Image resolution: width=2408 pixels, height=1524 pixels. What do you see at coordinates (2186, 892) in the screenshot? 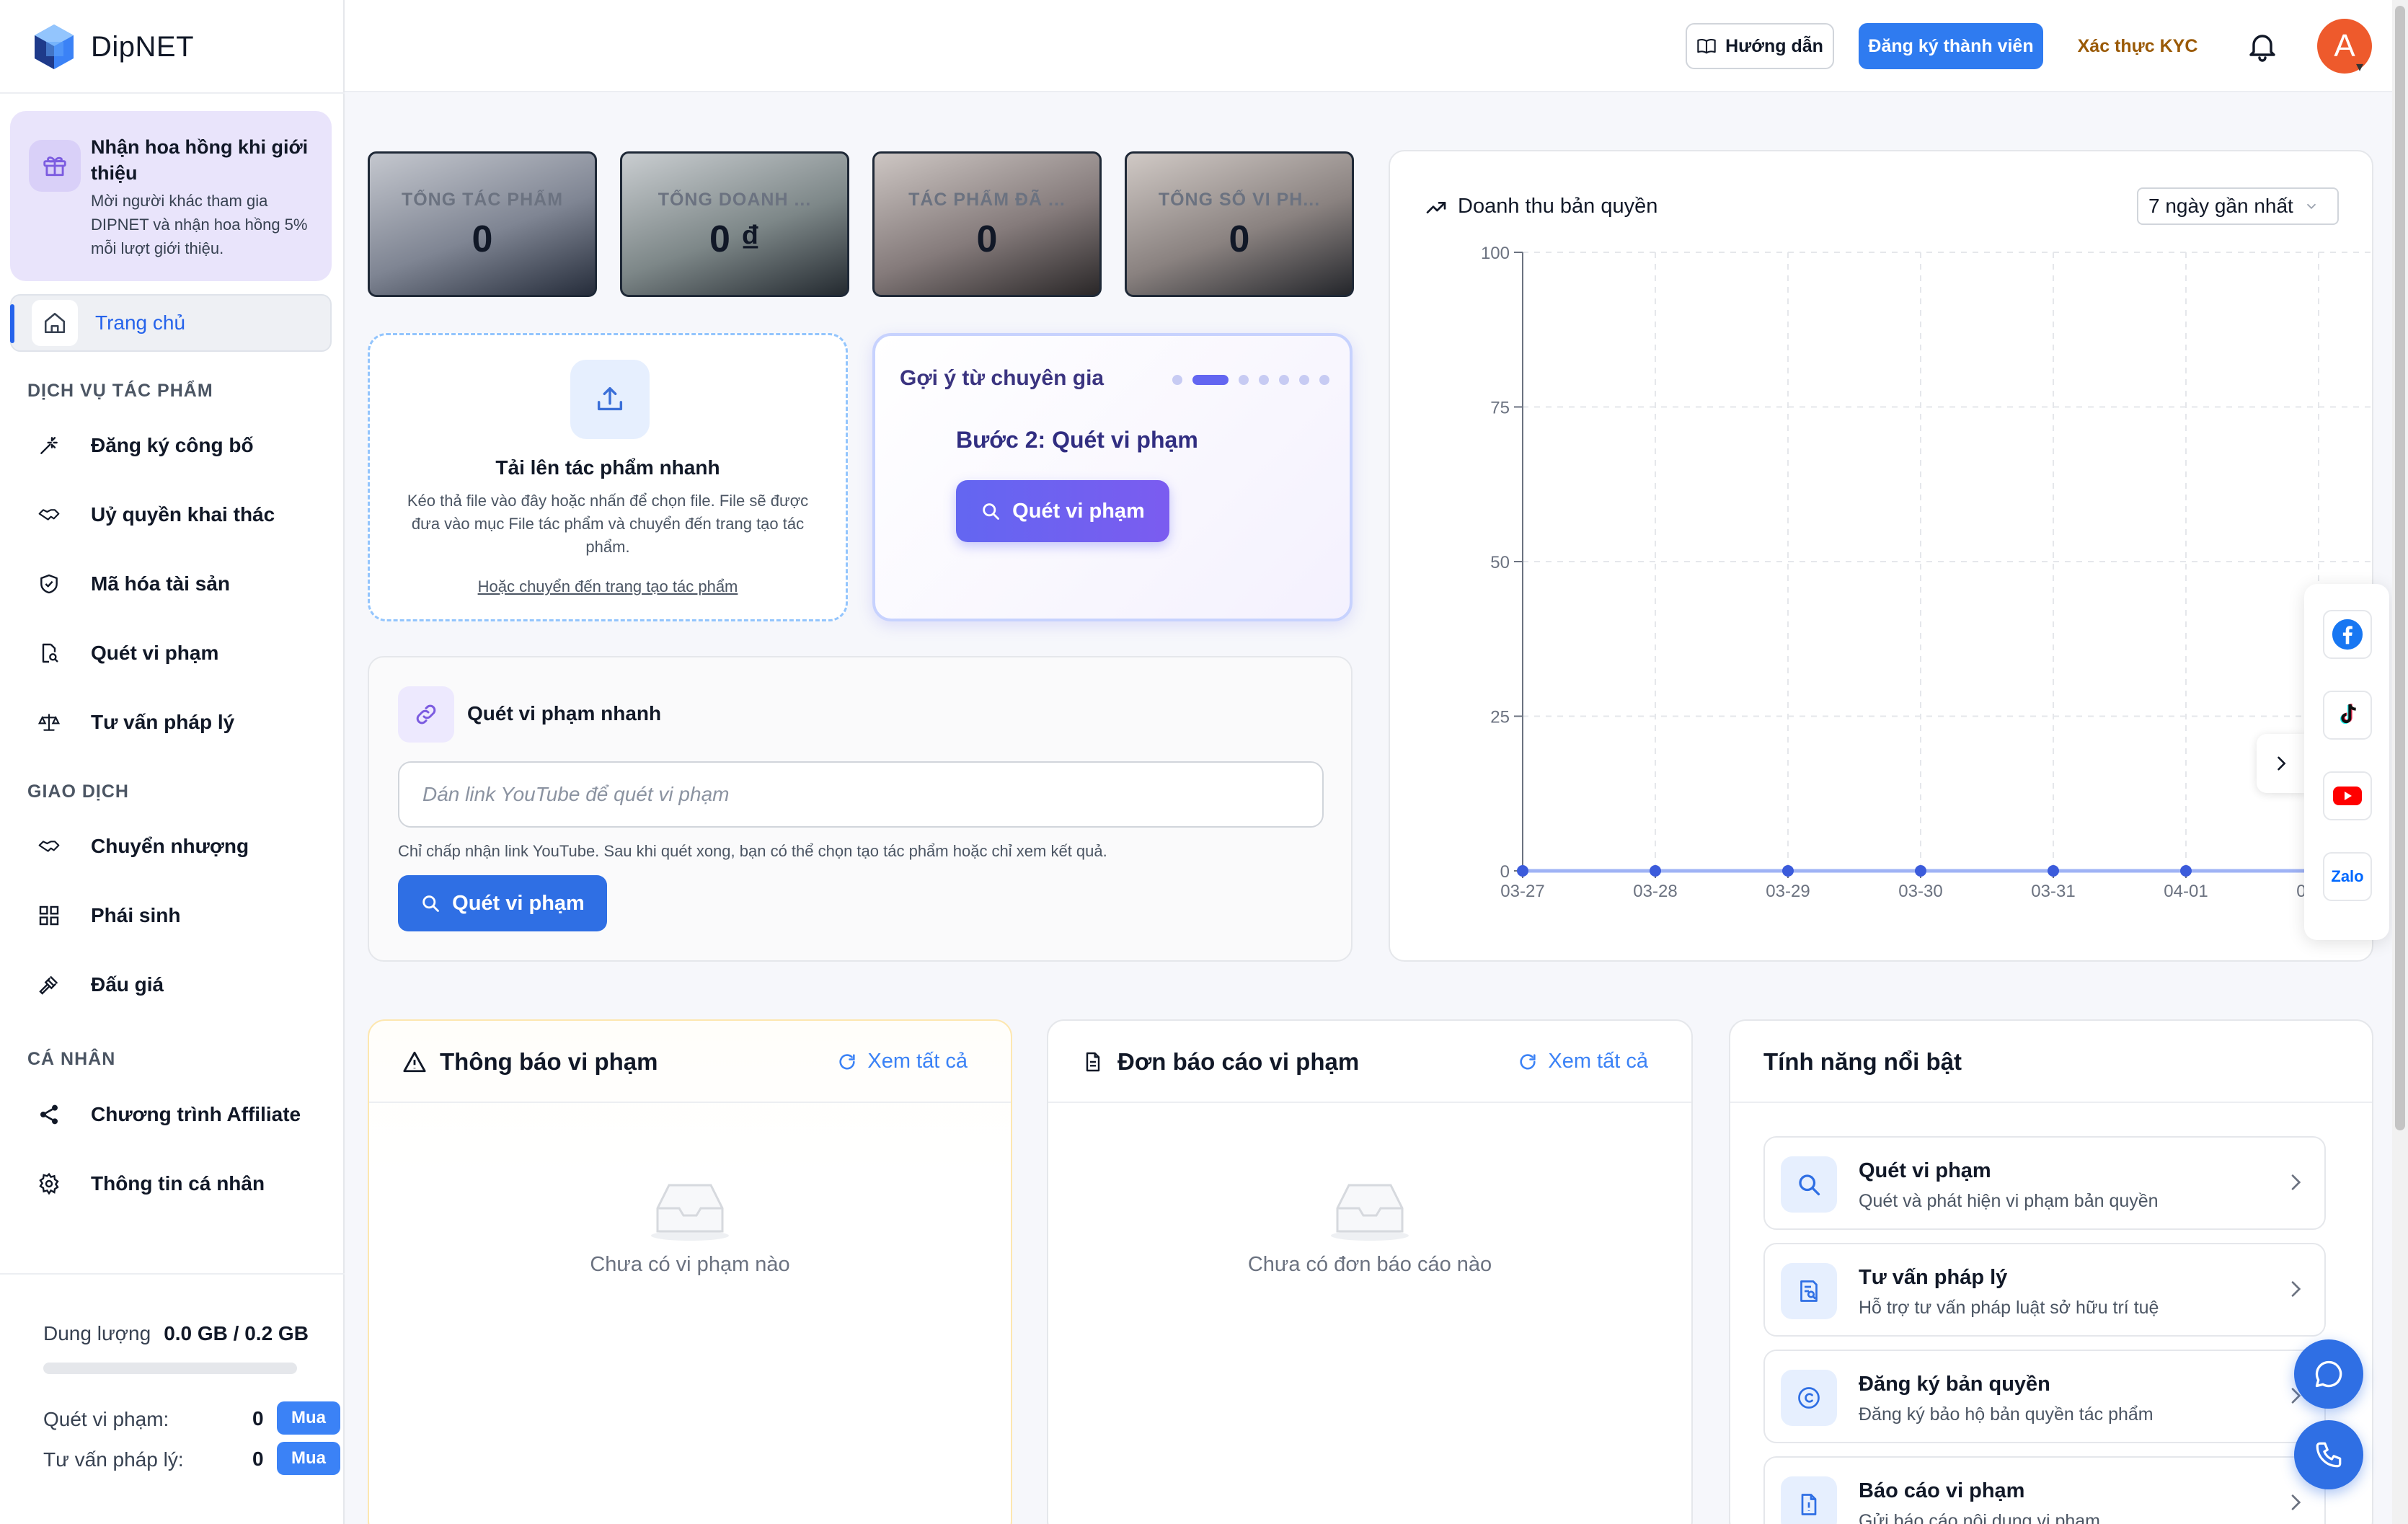
I see `x-tick-label: 04-01` at bounding box center [2186, 892].